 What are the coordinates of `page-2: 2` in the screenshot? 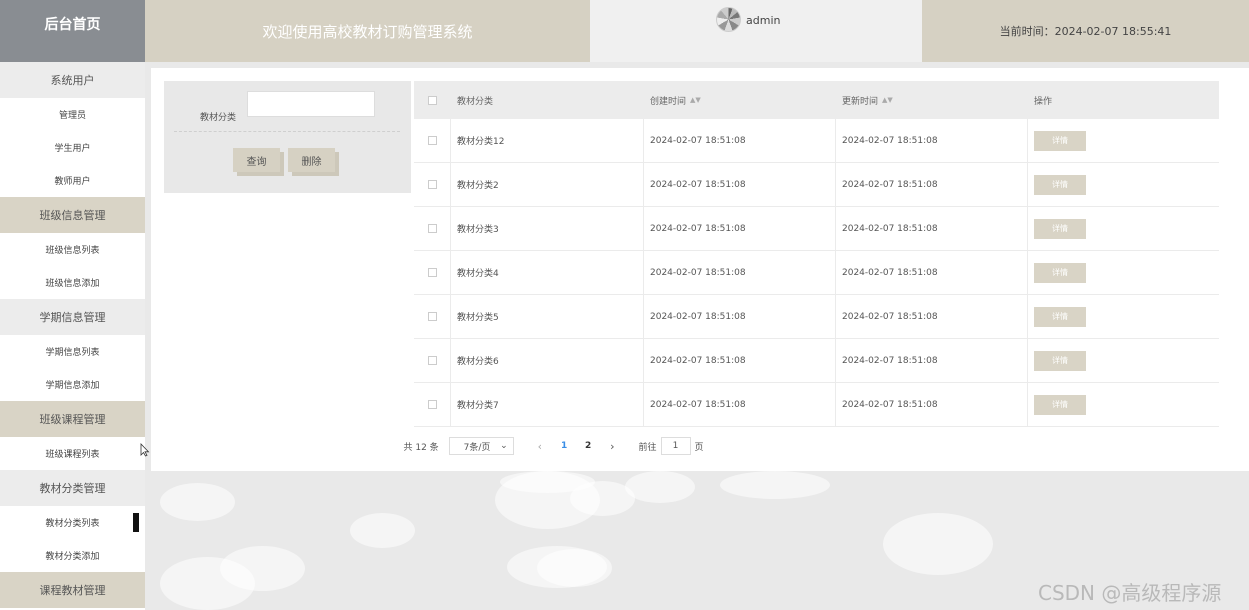 It's located at (588, 446).